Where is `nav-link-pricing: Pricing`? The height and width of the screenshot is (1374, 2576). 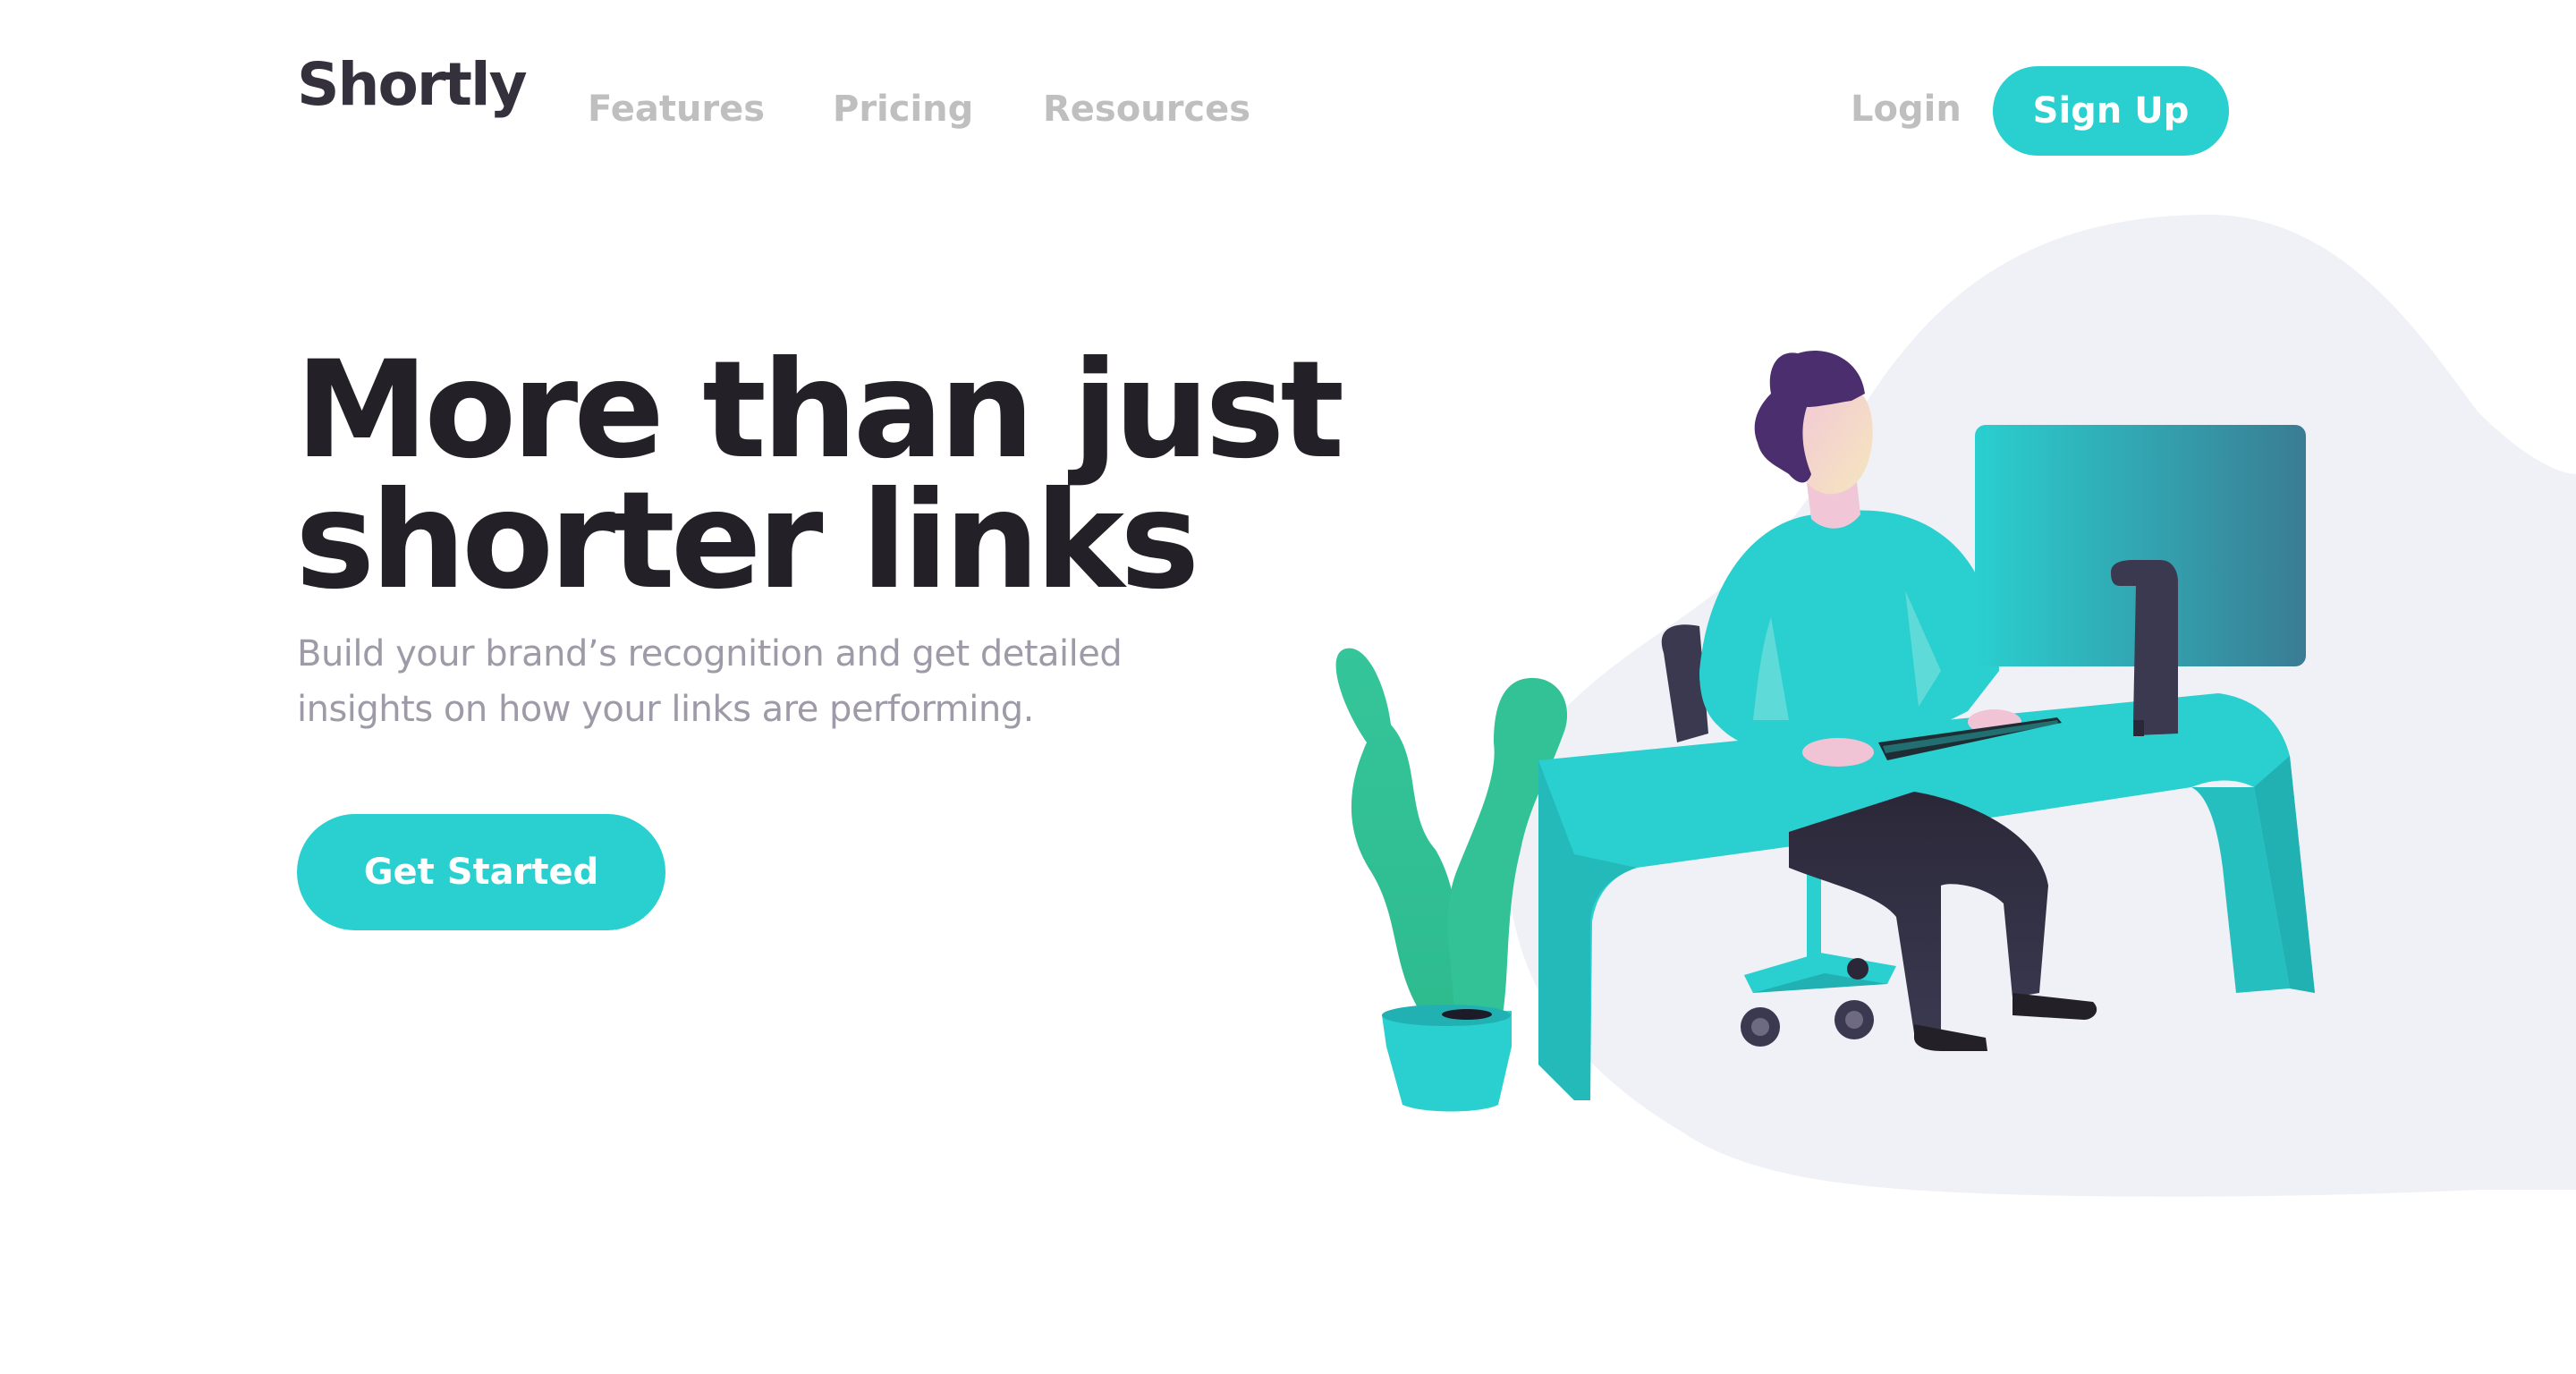
nav-link-pricing: Pricing is located at coordinates (903, 109).